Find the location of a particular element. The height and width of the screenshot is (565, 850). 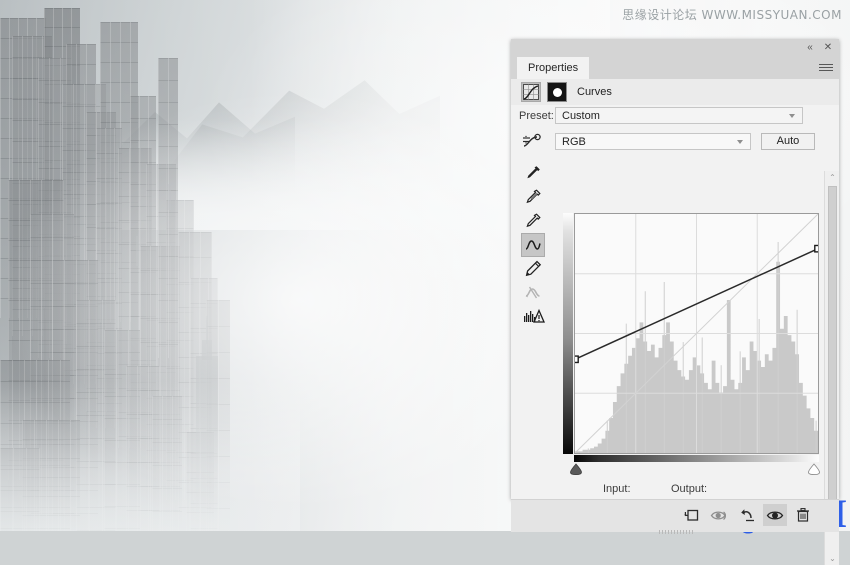

preset-row: Preset: Custom is located at coordinates (675, 117).